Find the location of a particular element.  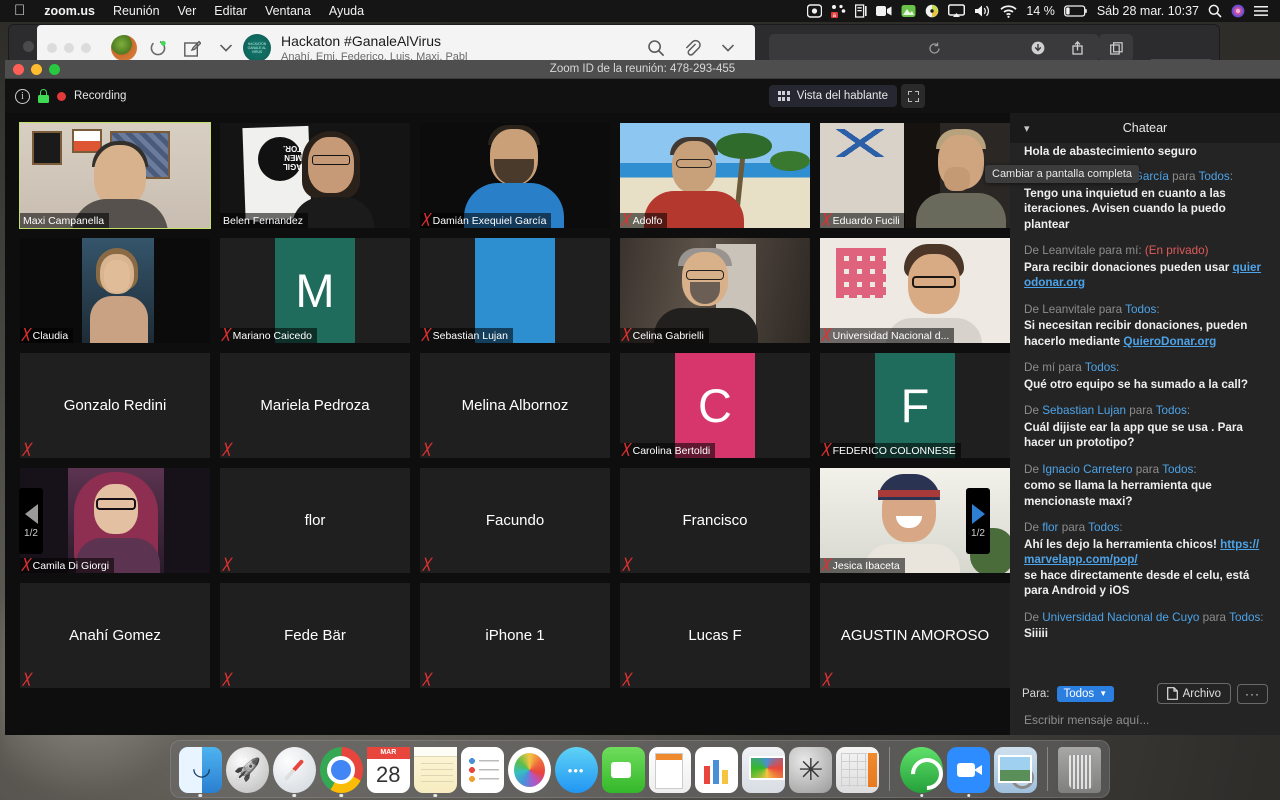

conversation-avatar: HACKATON GANALE AL VIRUS is located at coordinates (257, 48).